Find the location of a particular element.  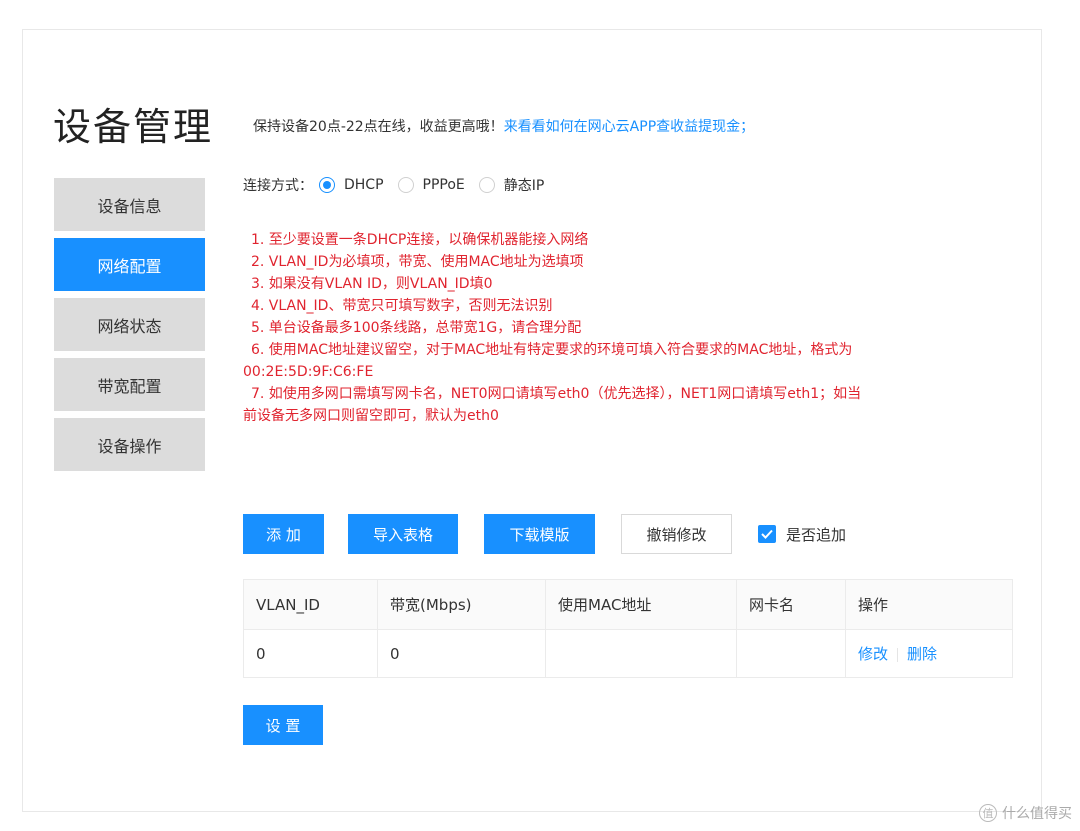

column-header: 带宽(Mbps) is located at coordinates (461, 604).